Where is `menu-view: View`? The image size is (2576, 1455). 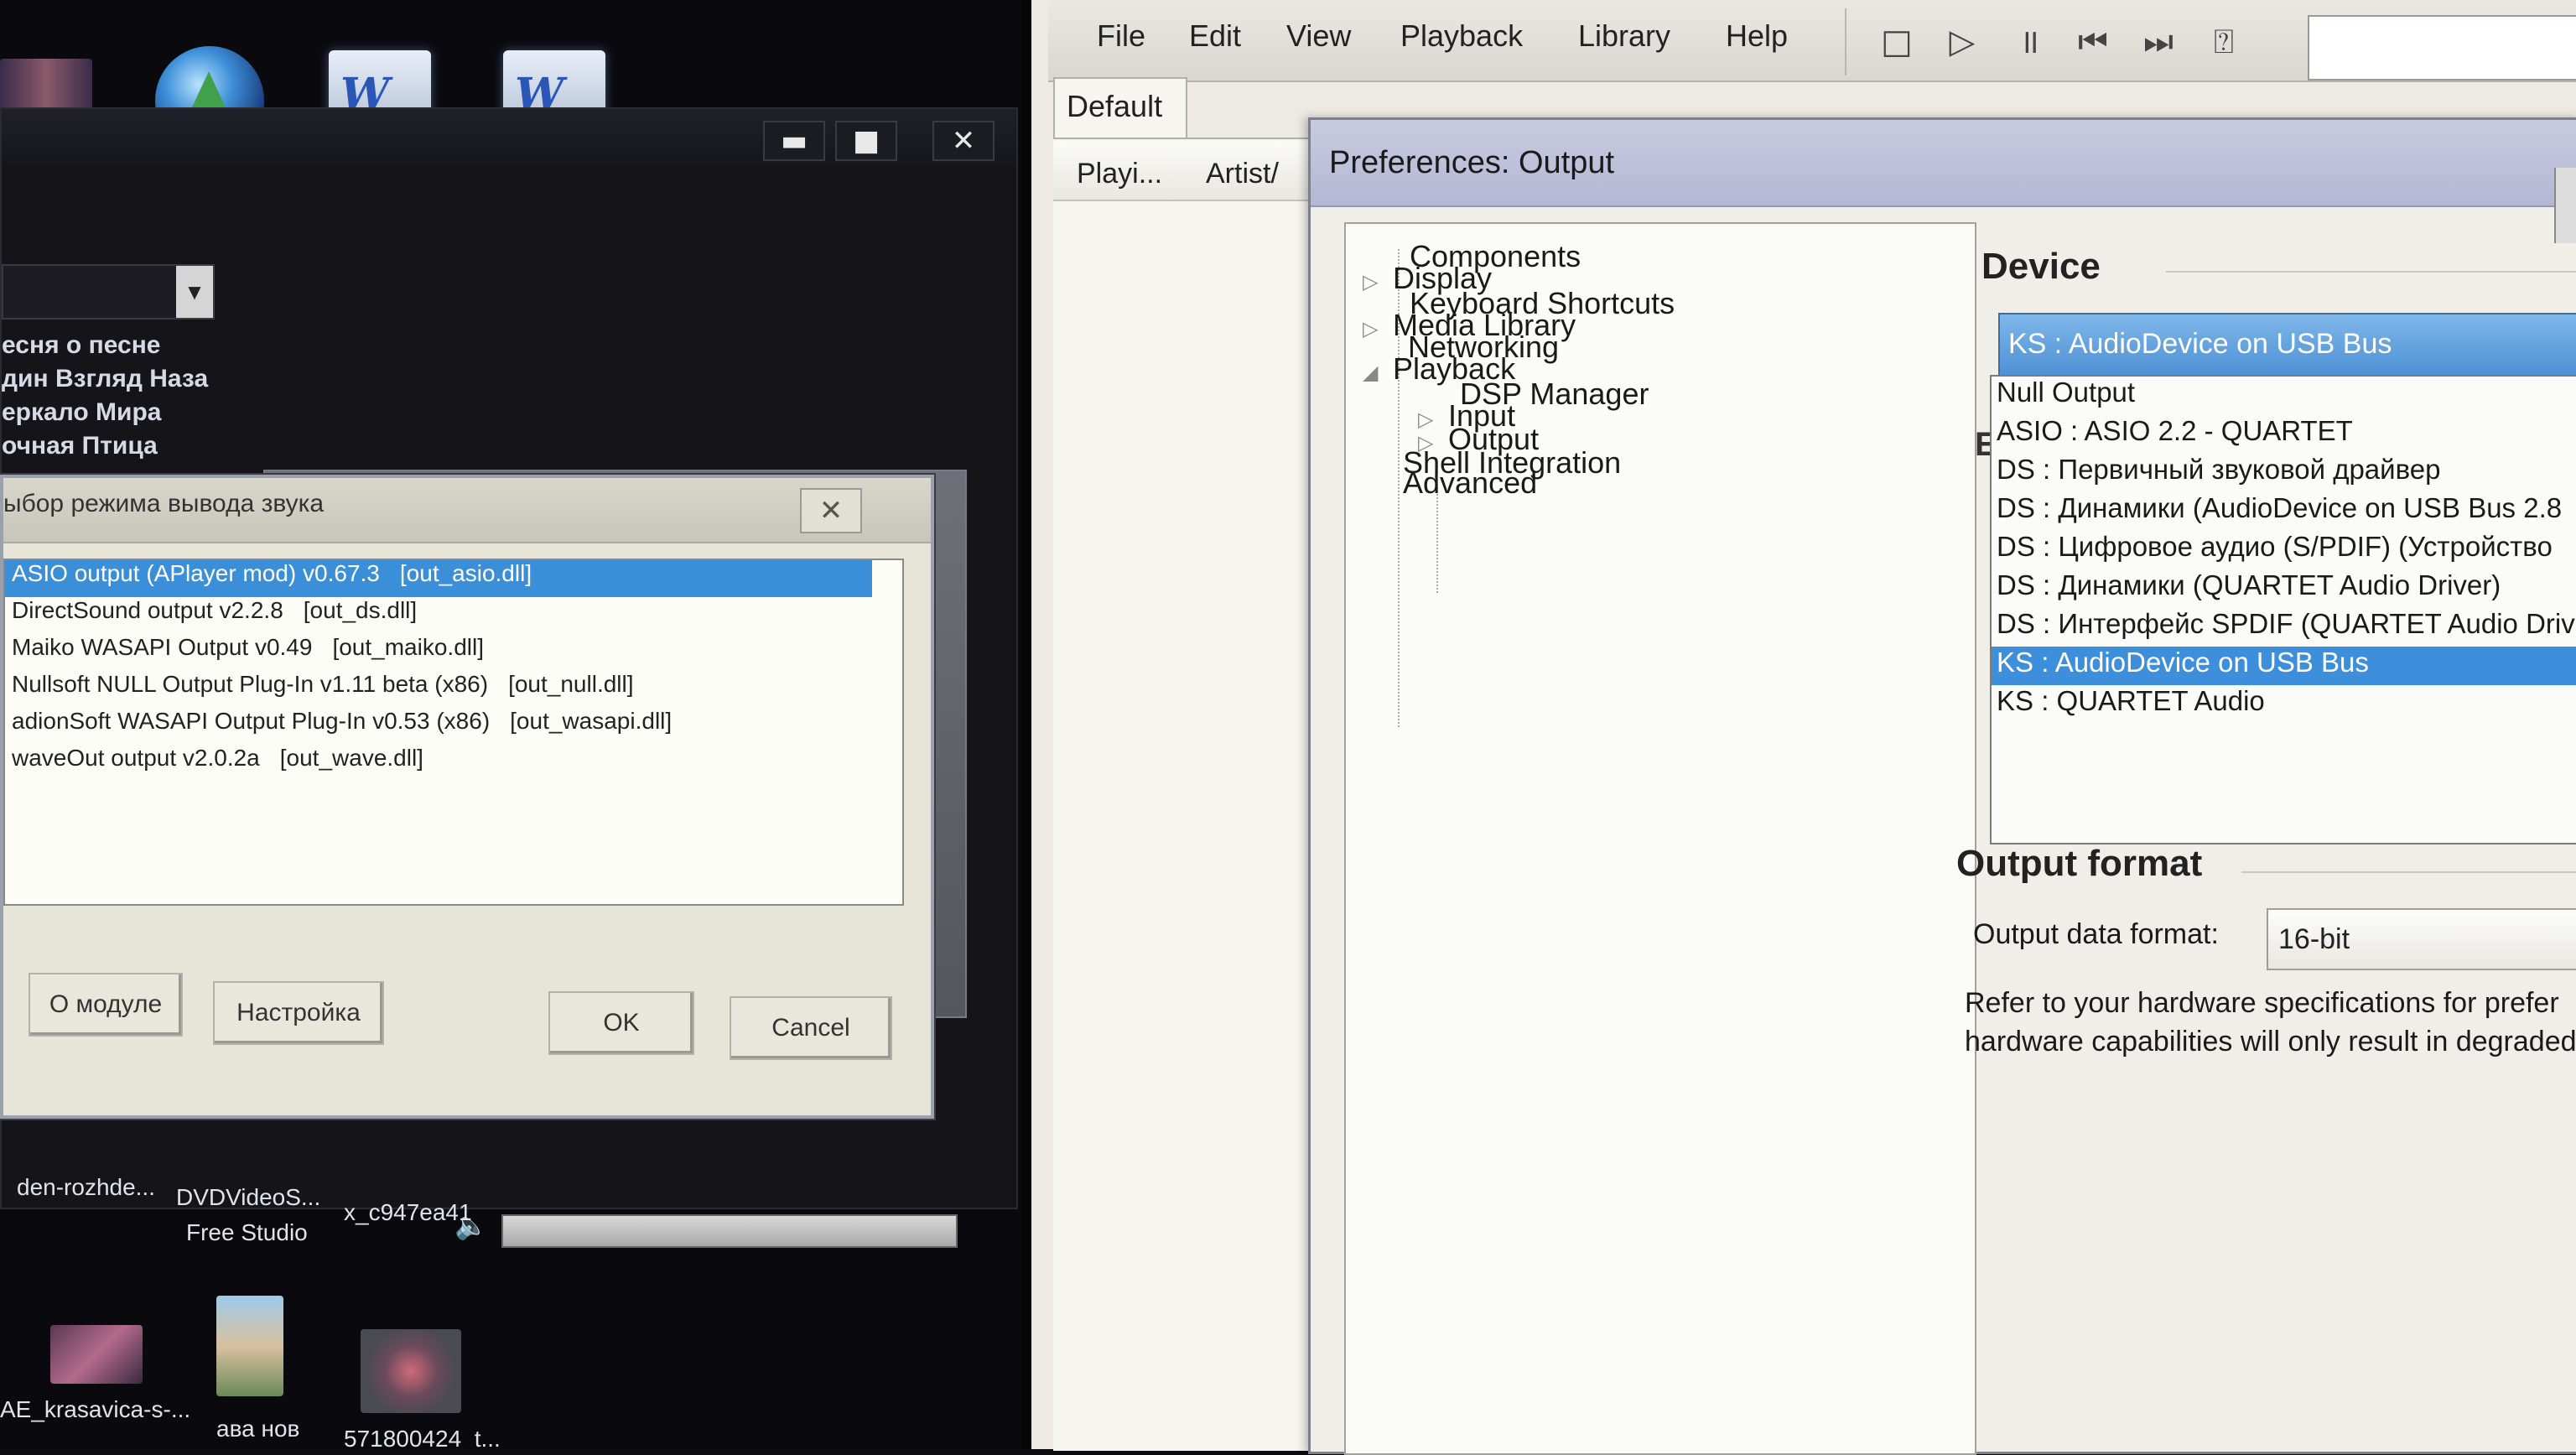 menu-view: View is located at coordinates (1318, 36).